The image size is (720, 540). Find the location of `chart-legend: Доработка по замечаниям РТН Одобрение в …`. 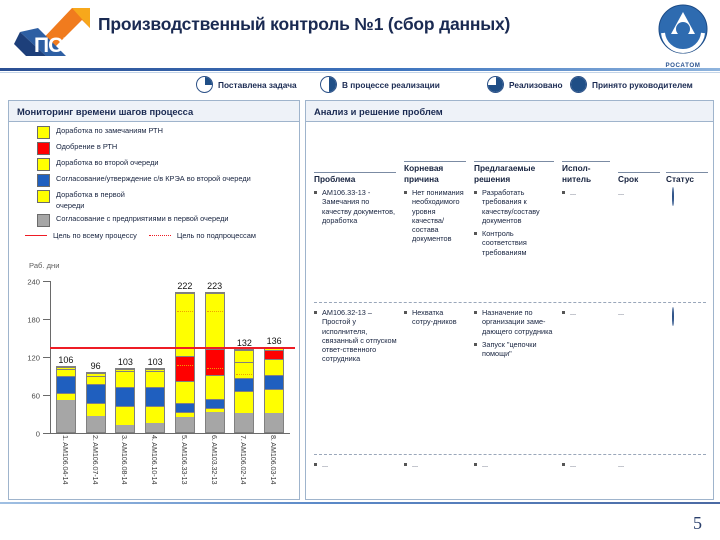

chart-legend: Доработка по замечаниям РТН Одобрение в … is located at coordinates (158, 183).